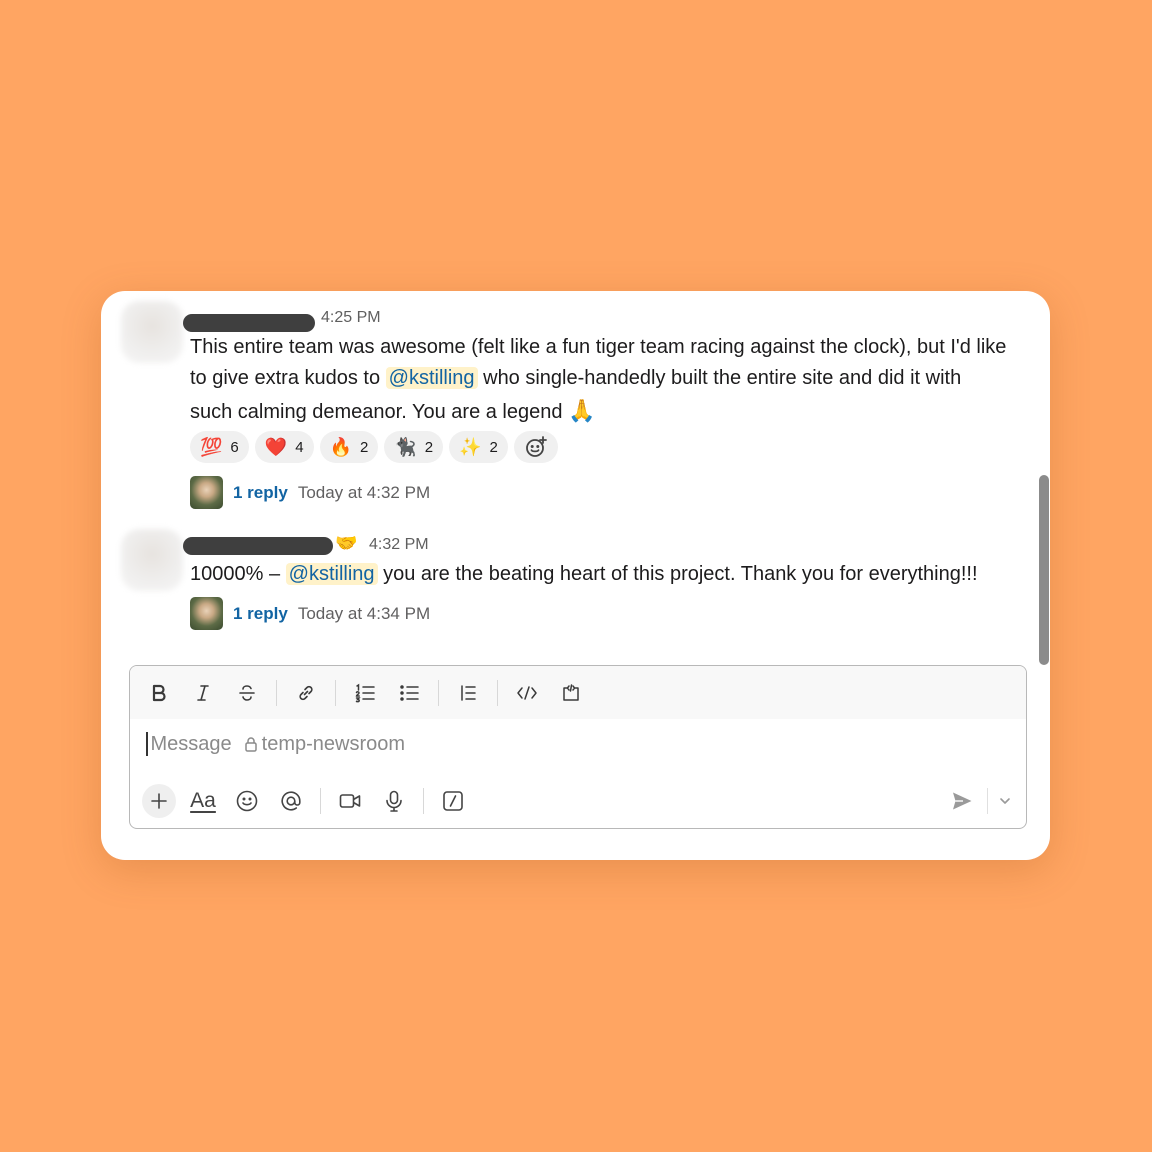  What do you see at coordinates (340, 447) in the screenshot?
I see `fire-emoji: 🔥` at bounding box center [340, 447].